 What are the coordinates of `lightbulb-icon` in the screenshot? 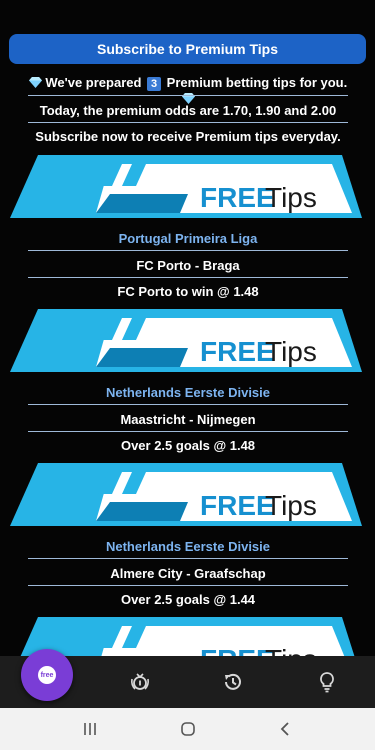 It's located at (327, 682).